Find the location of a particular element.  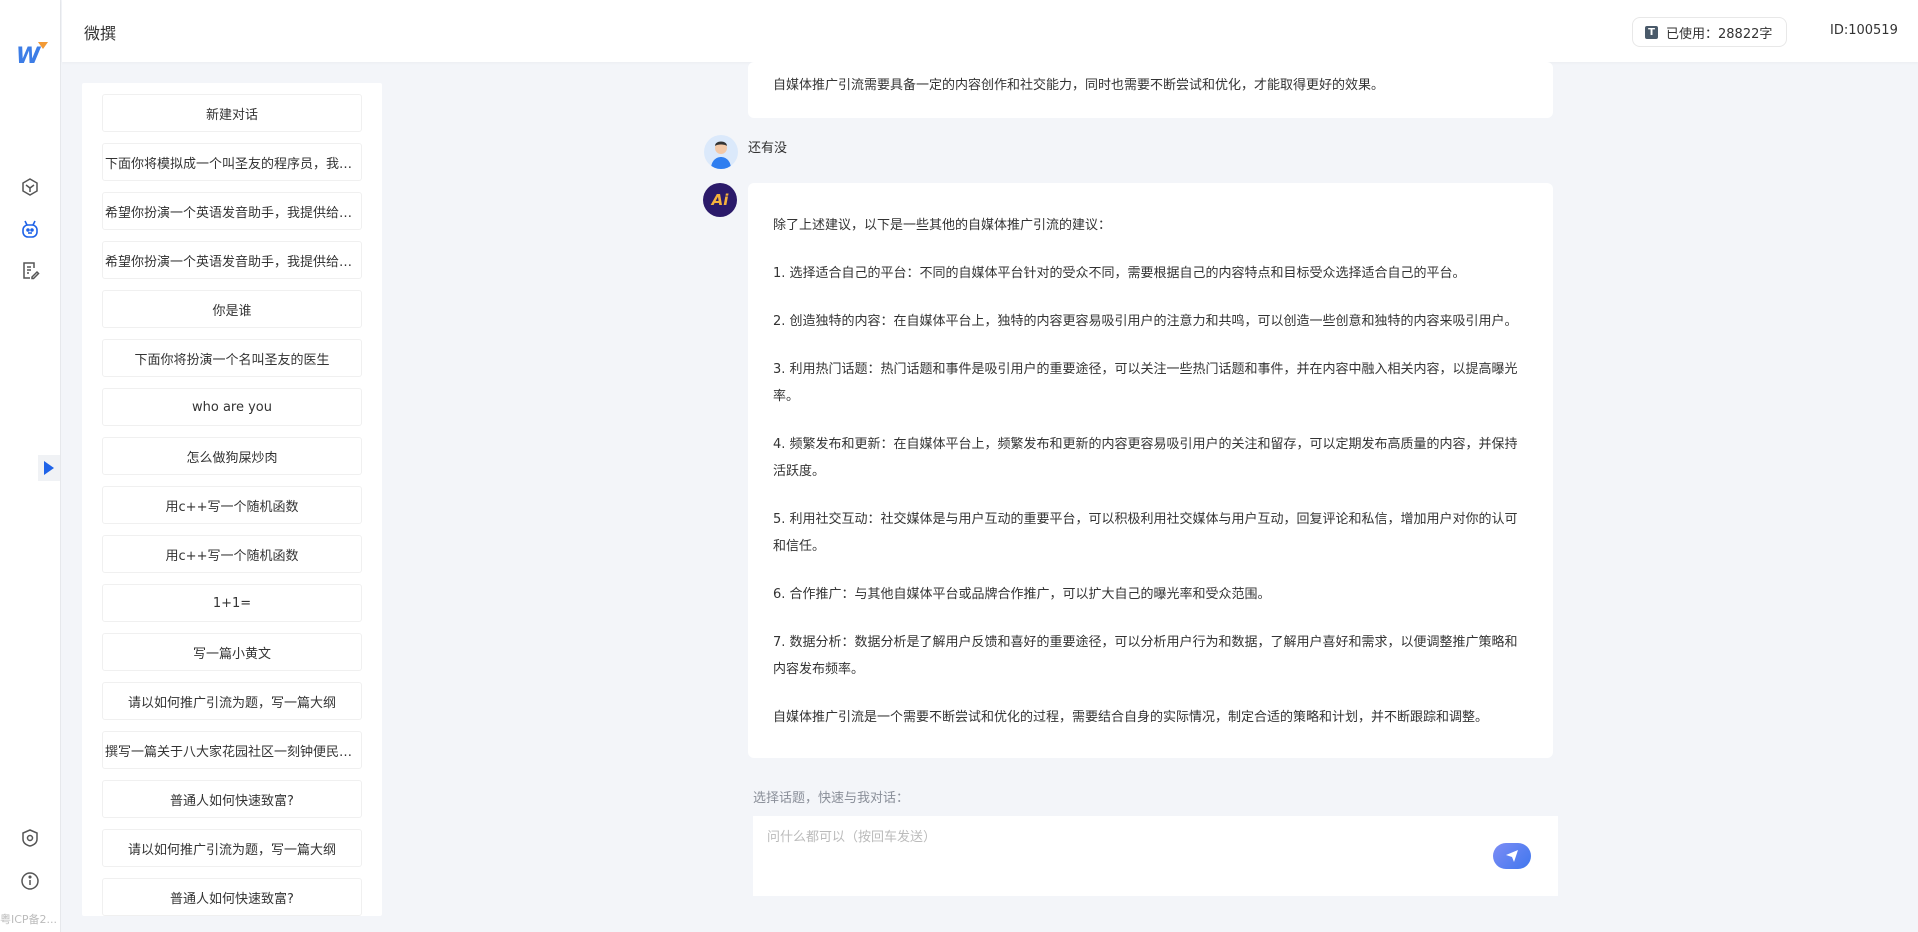

top-bar: 微撰 T 已使用：28822字 ID:100519 is located at coordinates (990, 31).